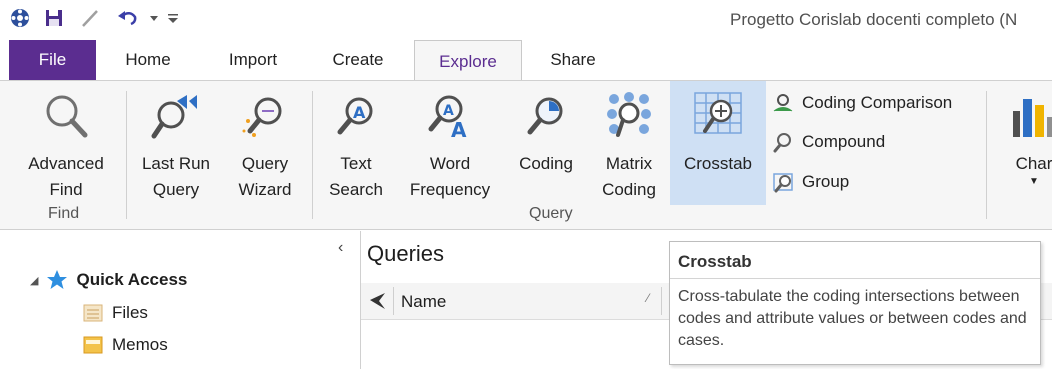  I want to click on tab-import: Import, so click(253, 60).